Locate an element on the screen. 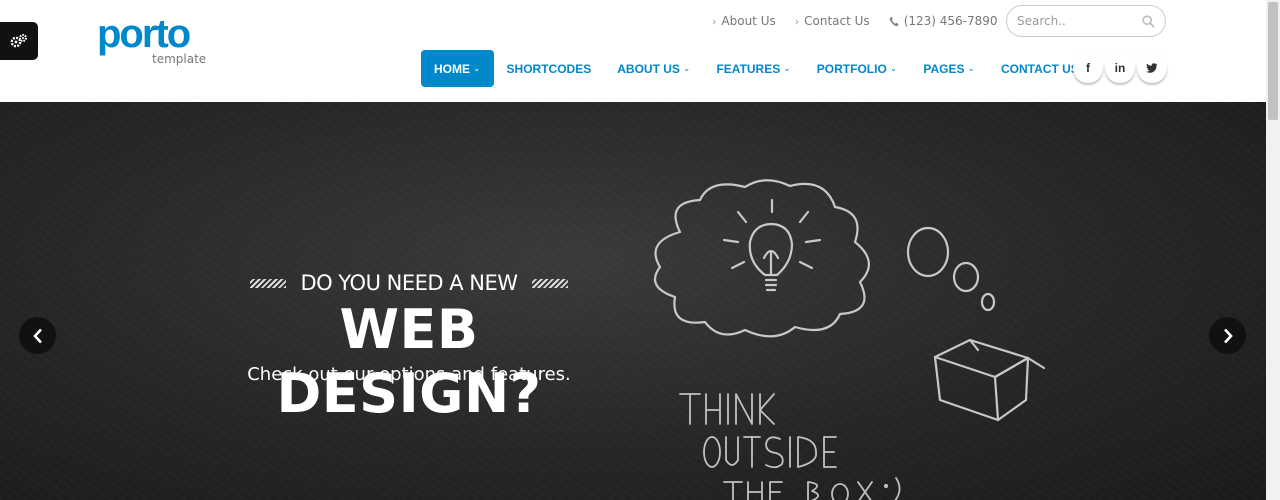 This screenshot has height=500, width=1280. nav-home: HOME ⌄ is located at coordinates (457, 68).